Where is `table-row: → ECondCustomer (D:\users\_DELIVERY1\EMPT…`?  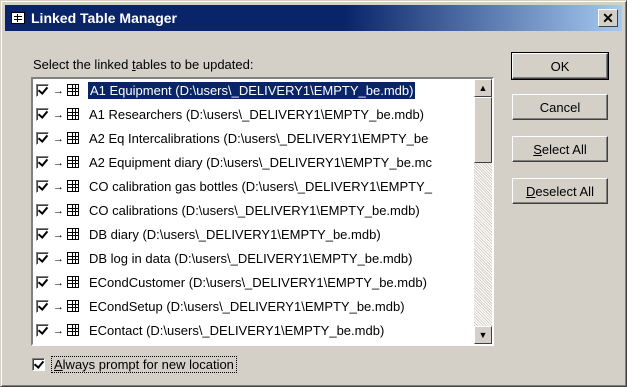 table-row: → ECondCustomer (D:\users\_DELIVERY1\EMPT… is located at coordinates (253, 283).